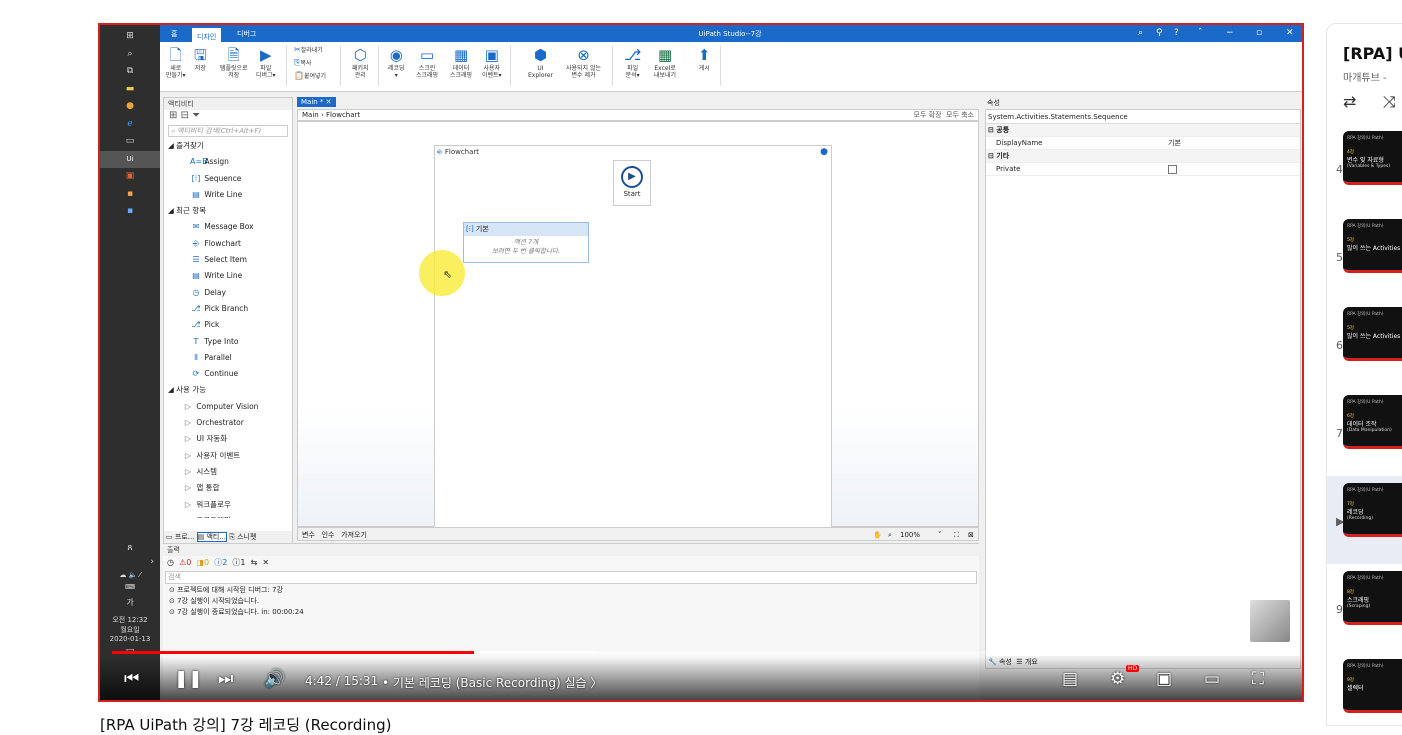  What do you see at coordinates (1172, 169) in the screenshot?
I see `private-checkbox` at bounding box center [1172, 169].